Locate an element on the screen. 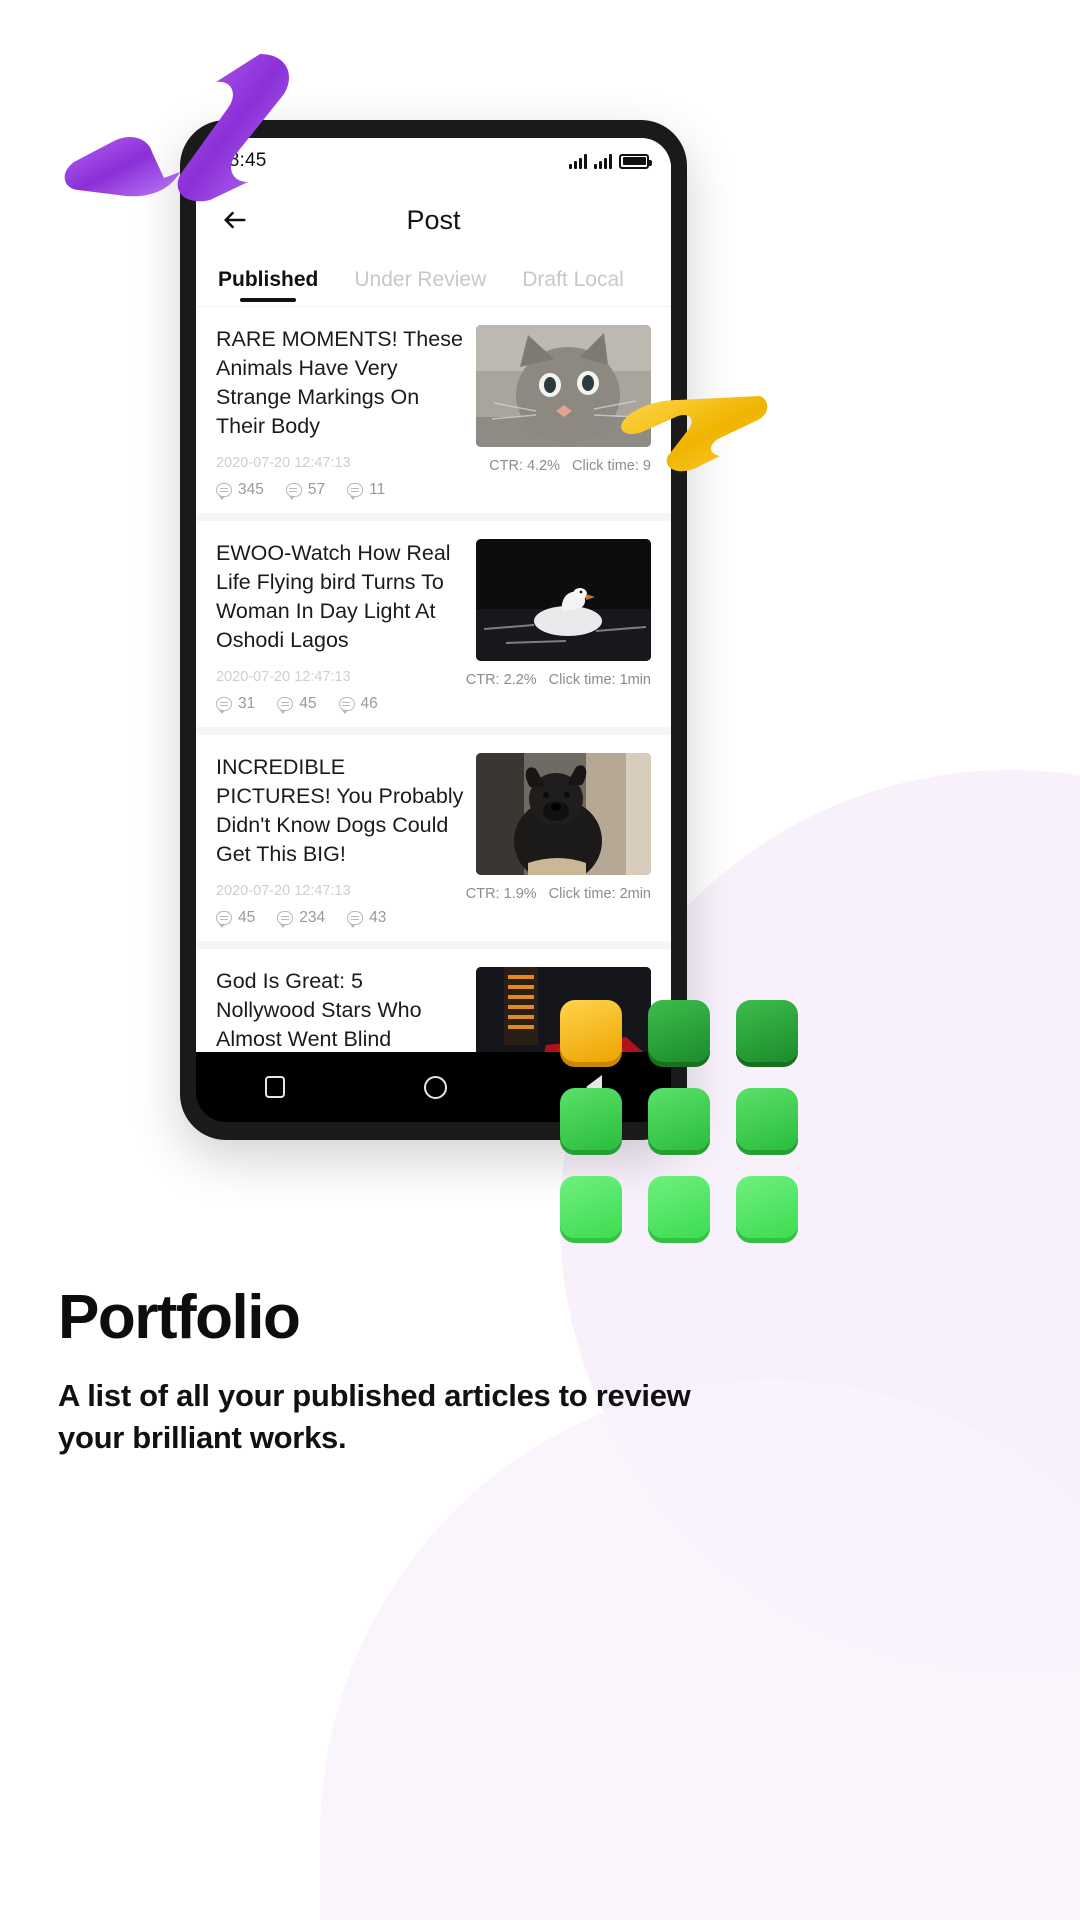 The image size is (1080, 1920). post-metrics: CTR: 2.2% Click time: 1min is located at coordinates (558, 680).